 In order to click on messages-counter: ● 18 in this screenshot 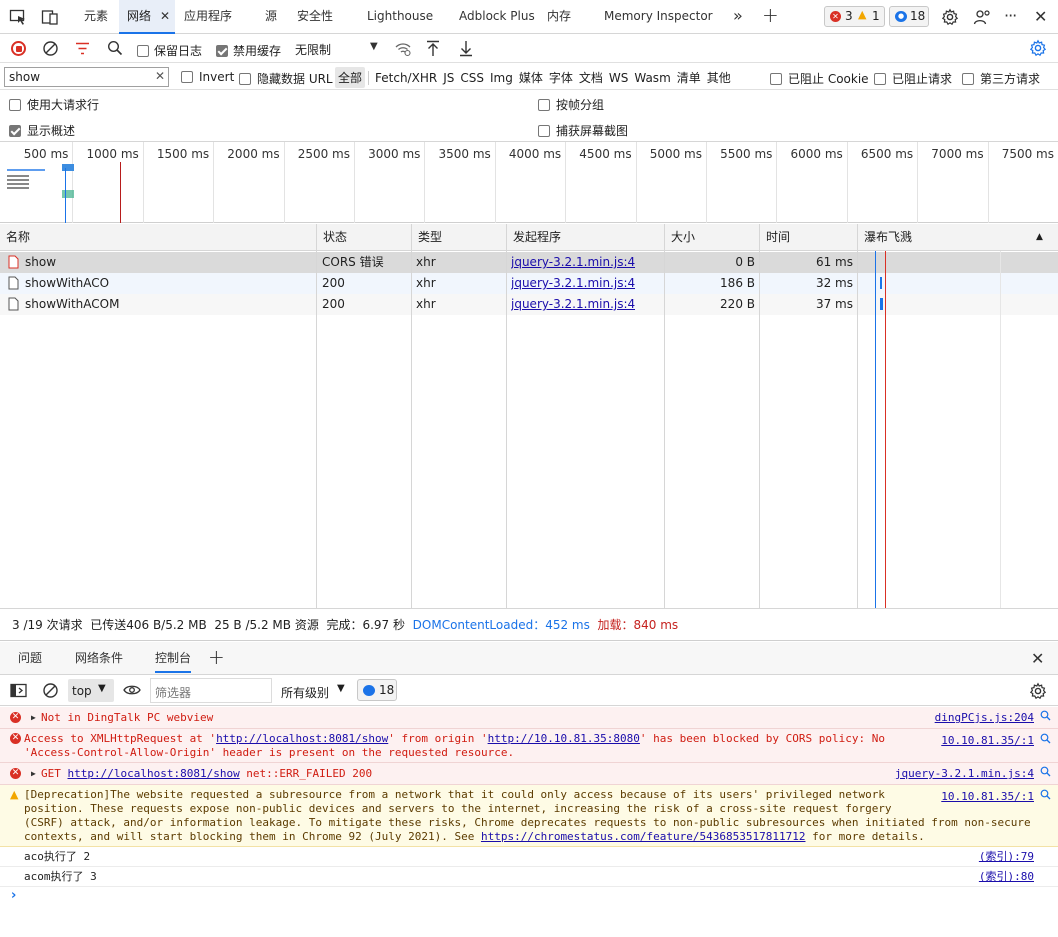, I will do `click(909, 16)`.